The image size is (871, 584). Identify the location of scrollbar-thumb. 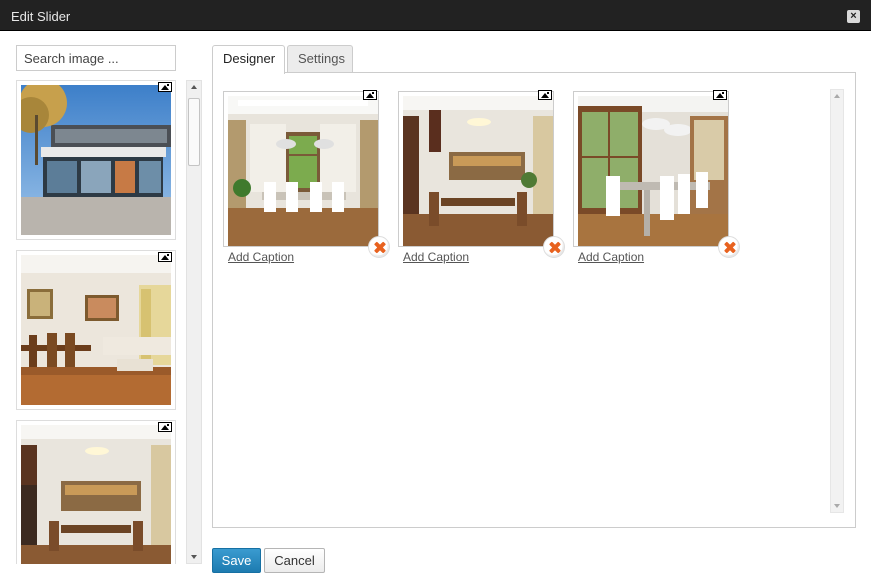
(194, 132).